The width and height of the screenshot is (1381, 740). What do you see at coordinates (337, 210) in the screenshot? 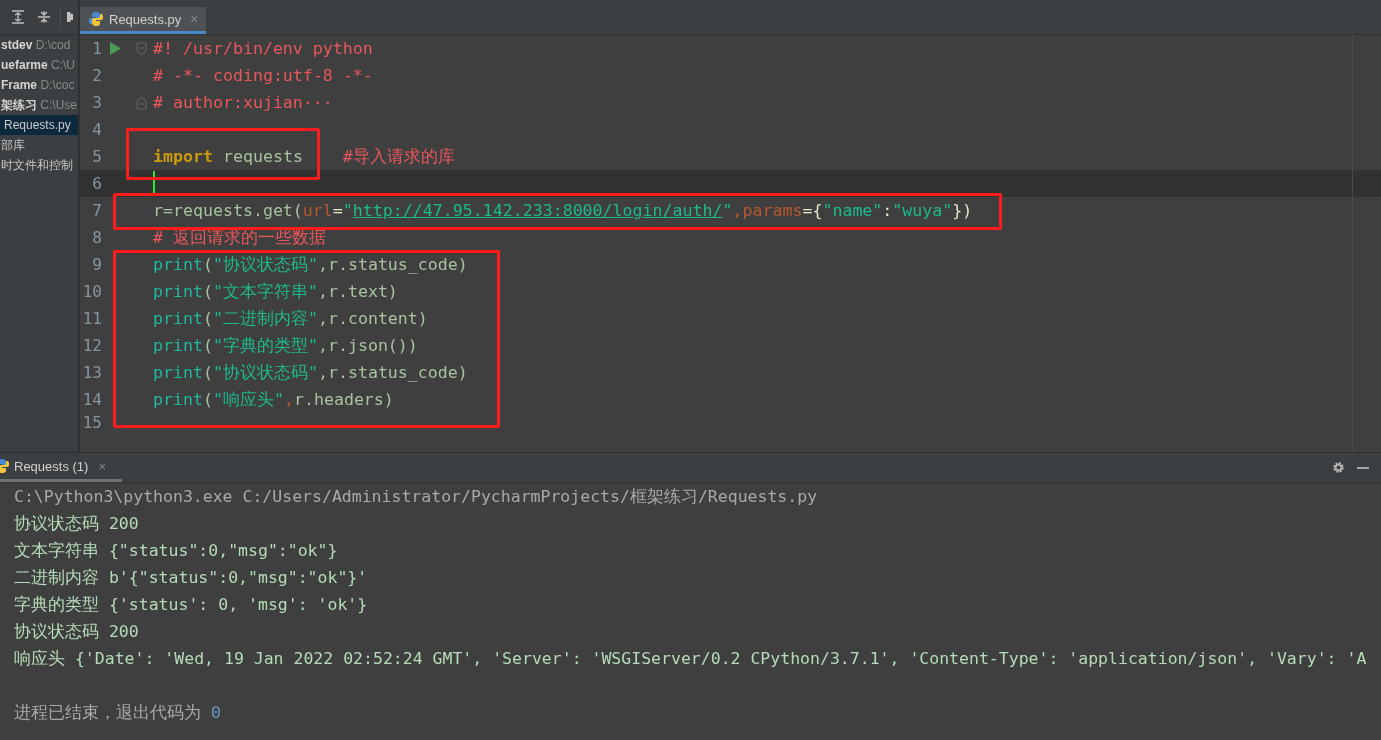
I see `code-token: =` at bounding box center [337, 210].